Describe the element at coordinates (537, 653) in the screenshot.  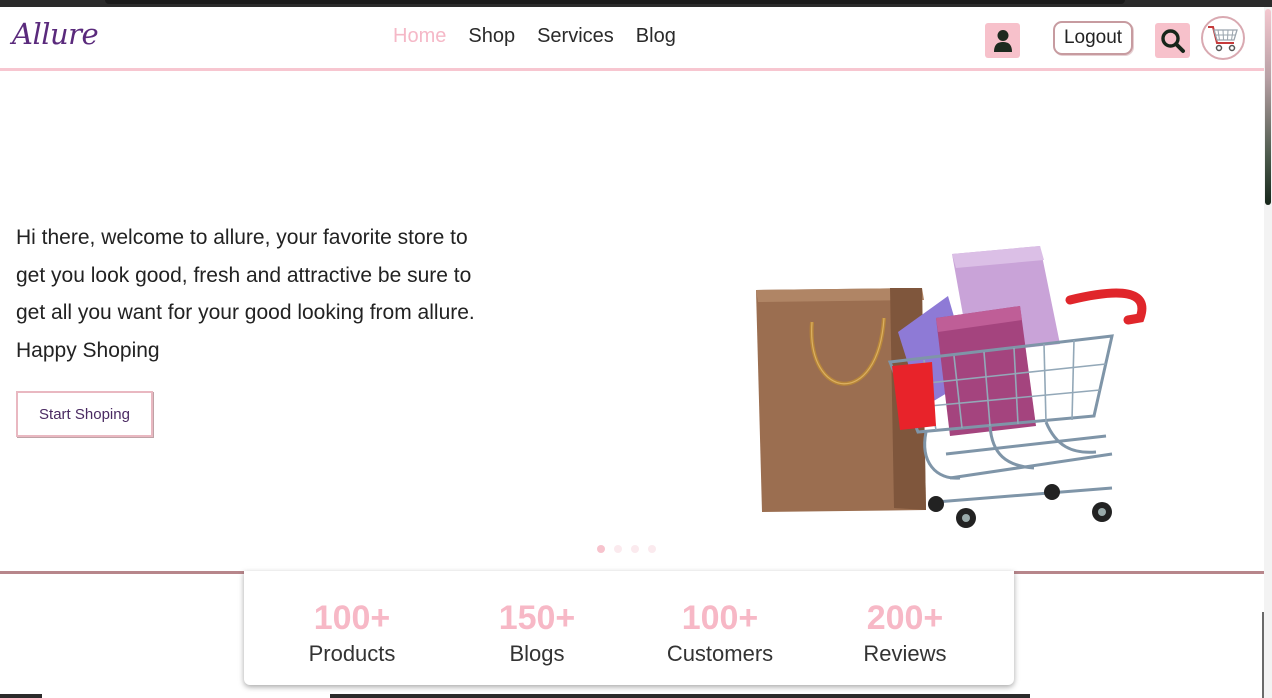
I see `stat-label: Blogs` at that location.